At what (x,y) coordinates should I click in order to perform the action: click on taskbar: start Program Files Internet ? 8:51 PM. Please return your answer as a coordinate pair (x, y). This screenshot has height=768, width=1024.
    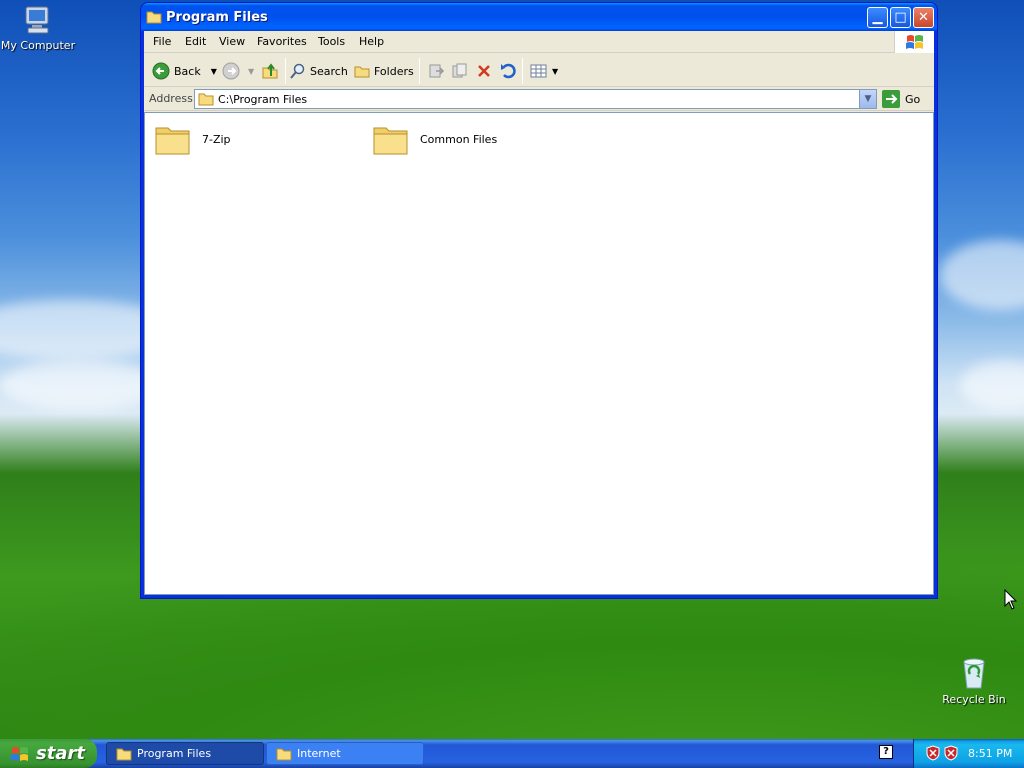
    Looking at the image, I should click on (512, 753).